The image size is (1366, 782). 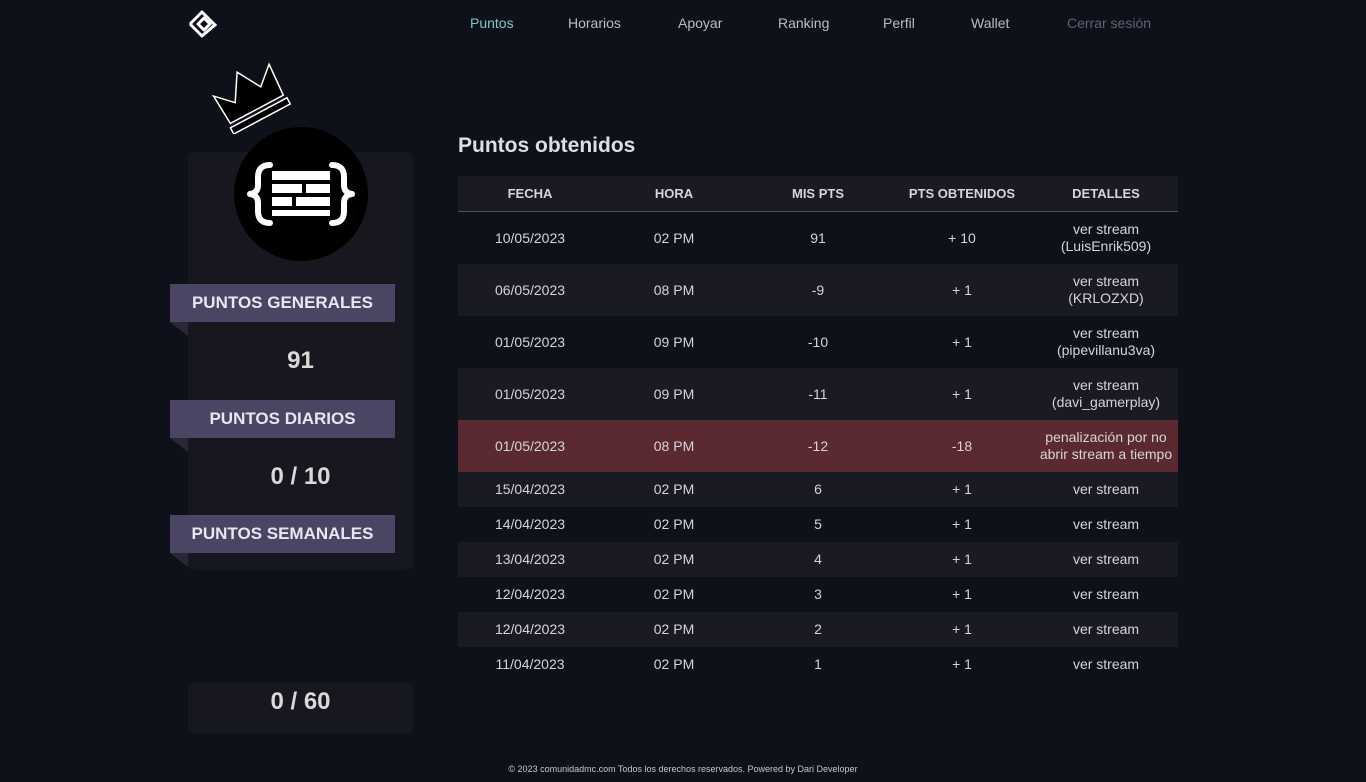 I want to click on detalles-line: (LuisEnrik509), so click(x=1106, y=246).